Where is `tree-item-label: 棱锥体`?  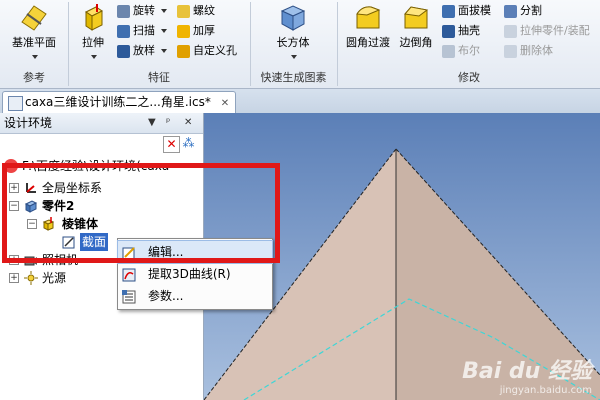
tree-item-label: 棱锥体 is located at coordinates (80, 224).